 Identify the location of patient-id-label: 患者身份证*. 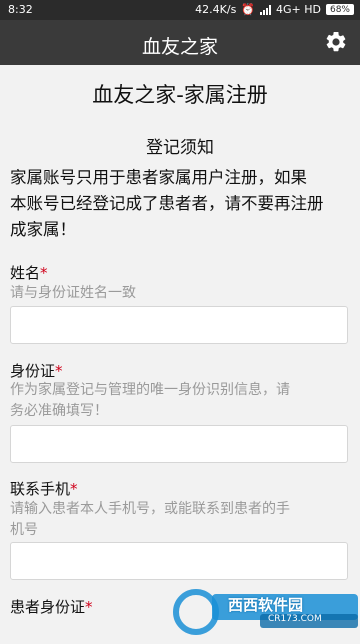
(51, 606).